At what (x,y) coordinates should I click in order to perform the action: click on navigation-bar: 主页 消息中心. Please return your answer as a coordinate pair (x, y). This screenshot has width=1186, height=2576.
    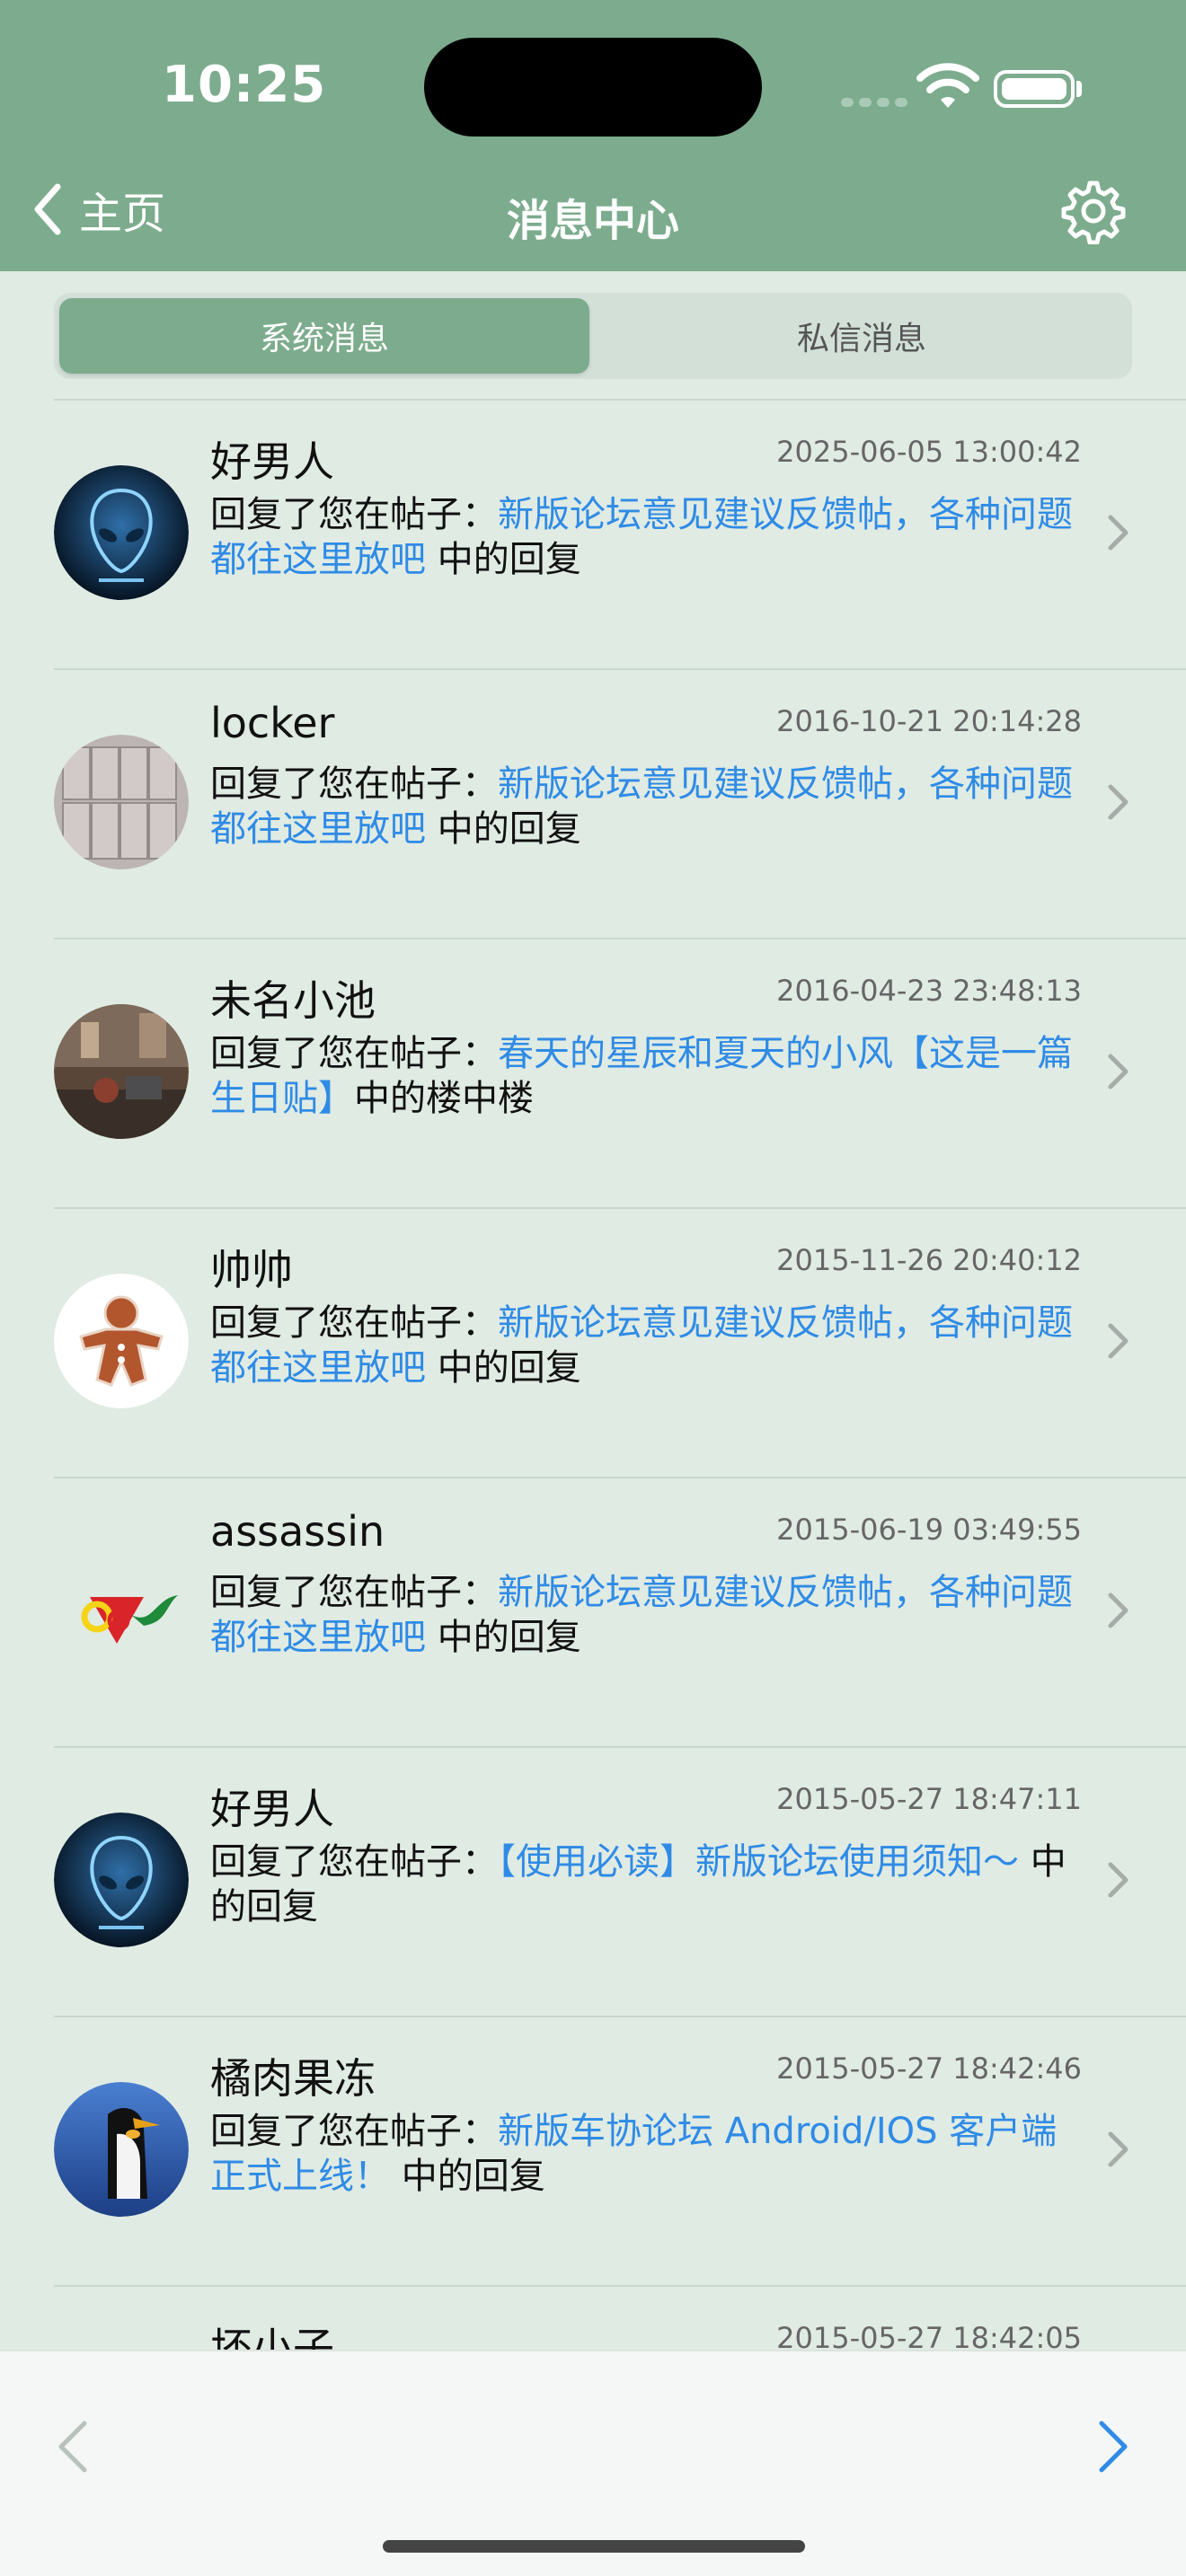
    Looking at the image, I should click on (593, 207).